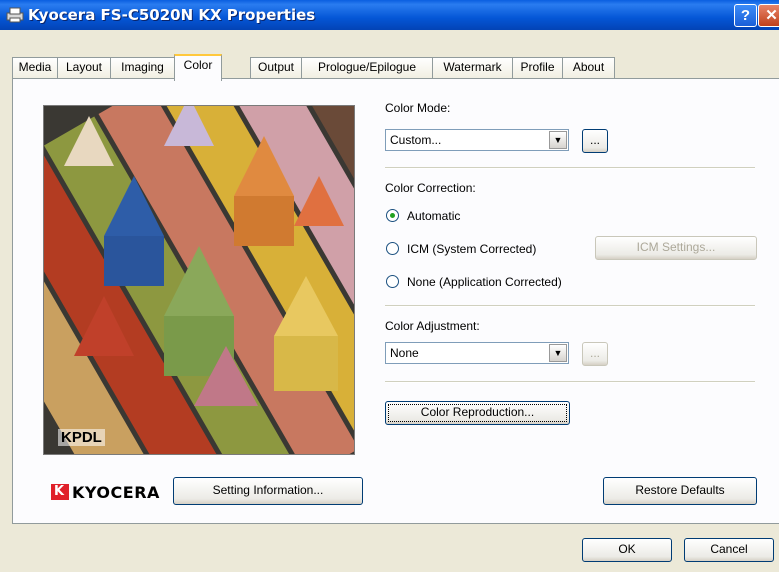  What do you see at coordinates (484, 282) in the screenshot?
I see `radio-none-label: None (Application Corrected)` at bounding box center [484, 282].